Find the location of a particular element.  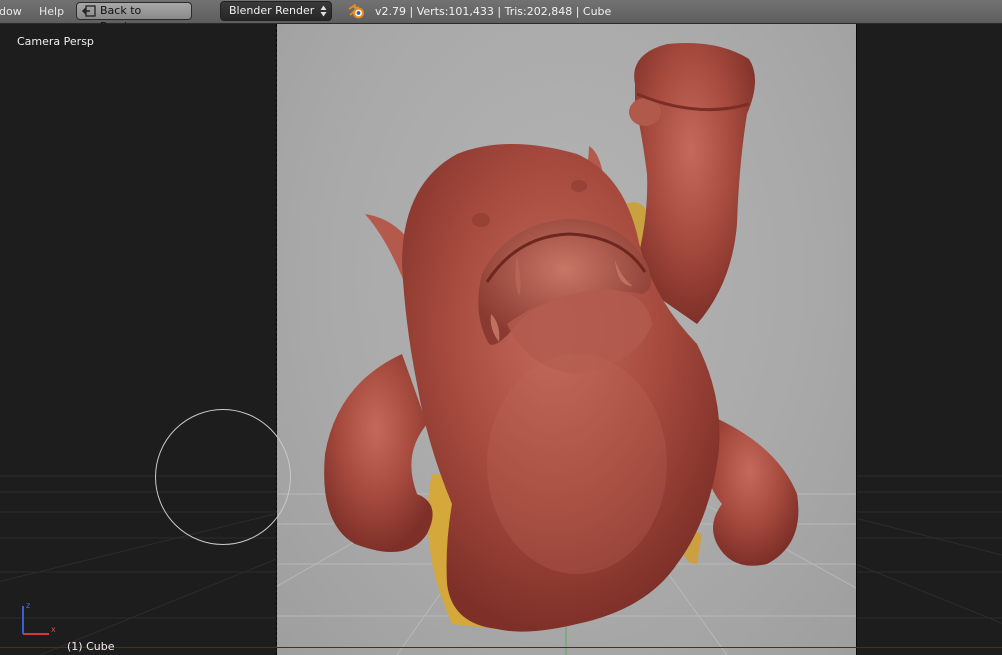

camera-border-left is located at coordinates (277, 339).